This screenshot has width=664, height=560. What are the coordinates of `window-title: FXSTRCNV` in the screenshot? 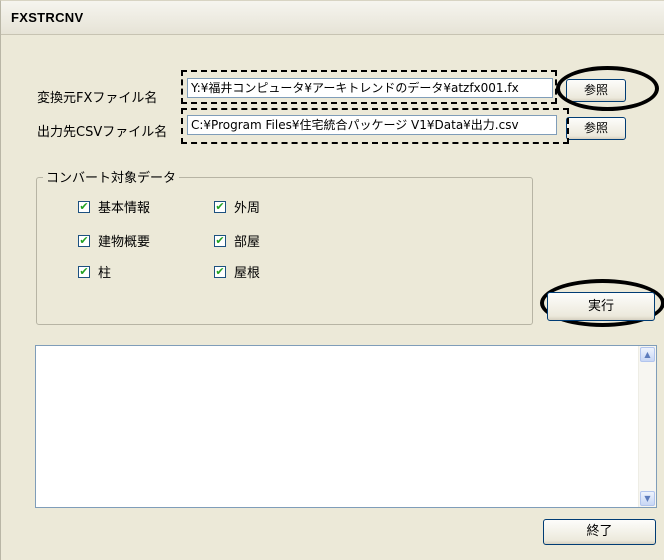 It's located at (47, 17).